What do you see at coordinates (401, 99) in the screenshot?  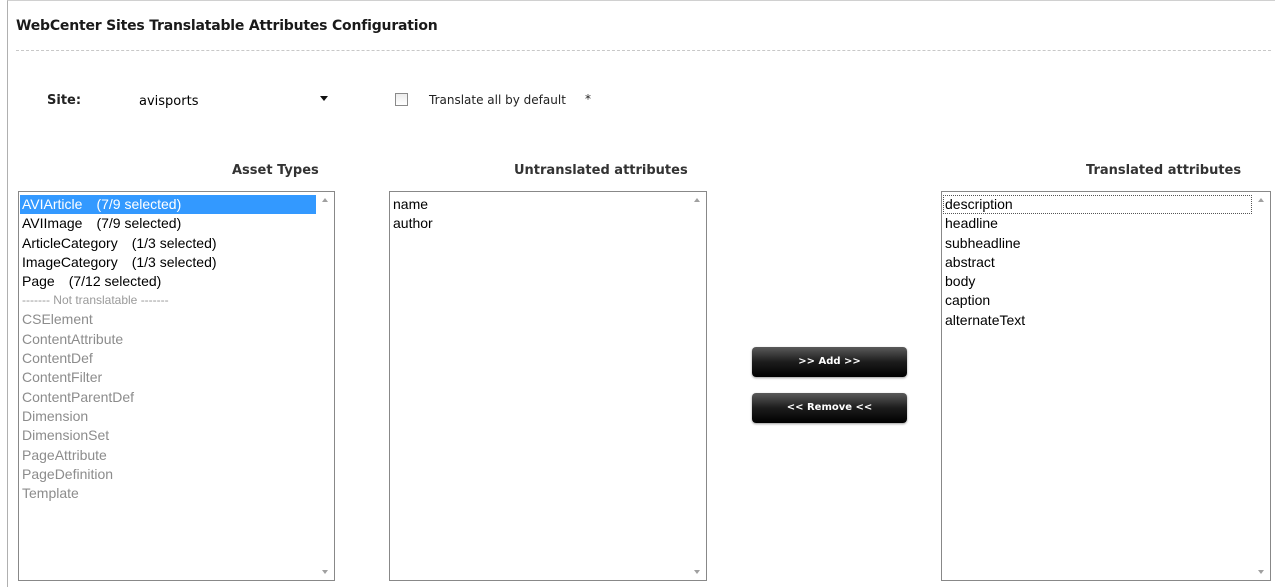 I see `translate-all-checkbox` at bounding box center [401, 99].